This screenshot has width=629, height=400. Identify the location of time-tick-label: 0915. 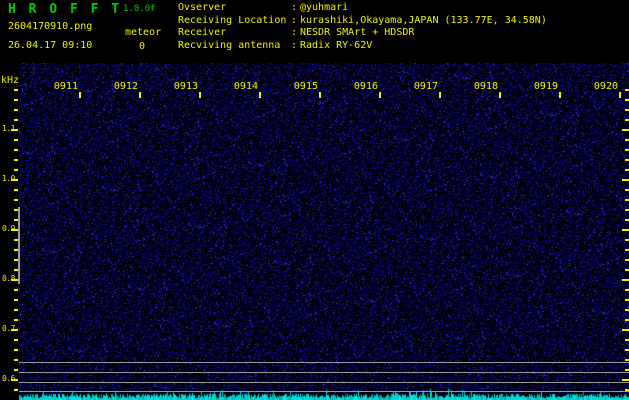
(305, 86).